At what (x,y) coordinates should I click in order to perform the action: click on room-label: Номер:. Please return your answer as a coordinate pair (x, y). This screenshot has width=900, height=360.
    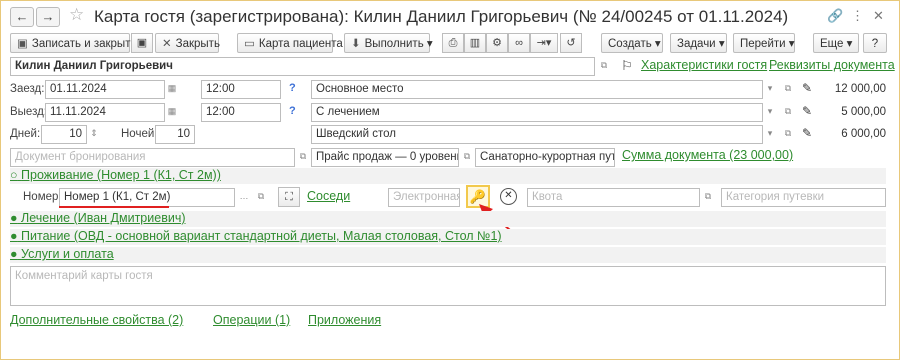
    Looking at the image, I should click on (42, 197).